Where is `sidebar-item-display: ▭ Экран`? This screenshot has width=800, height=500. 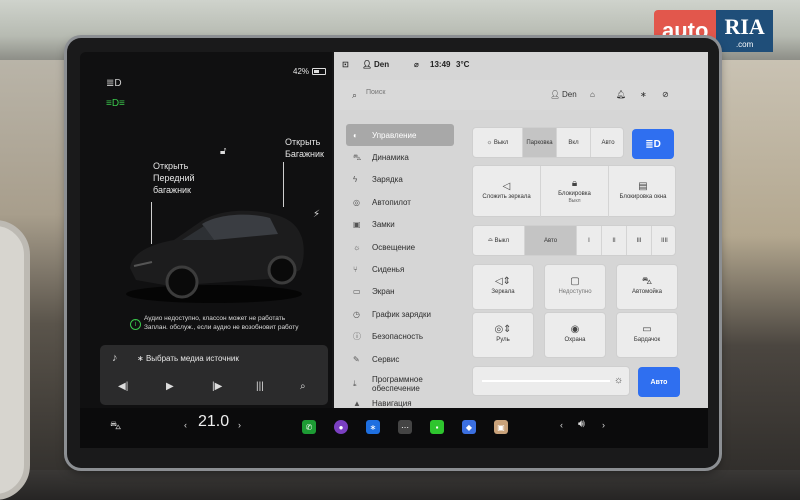 sidebar-item-display: ▭ Экран is located at coordinates (400, 292).